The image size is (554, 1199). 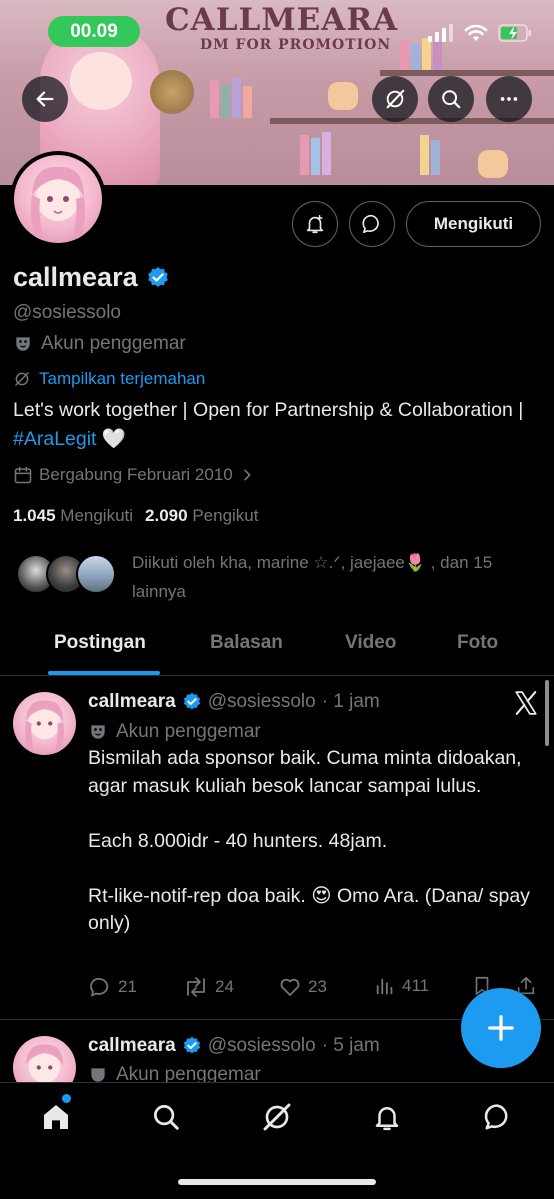 I want to click on post-fan-label: Akun penggemar, so click(x=174, y=732).